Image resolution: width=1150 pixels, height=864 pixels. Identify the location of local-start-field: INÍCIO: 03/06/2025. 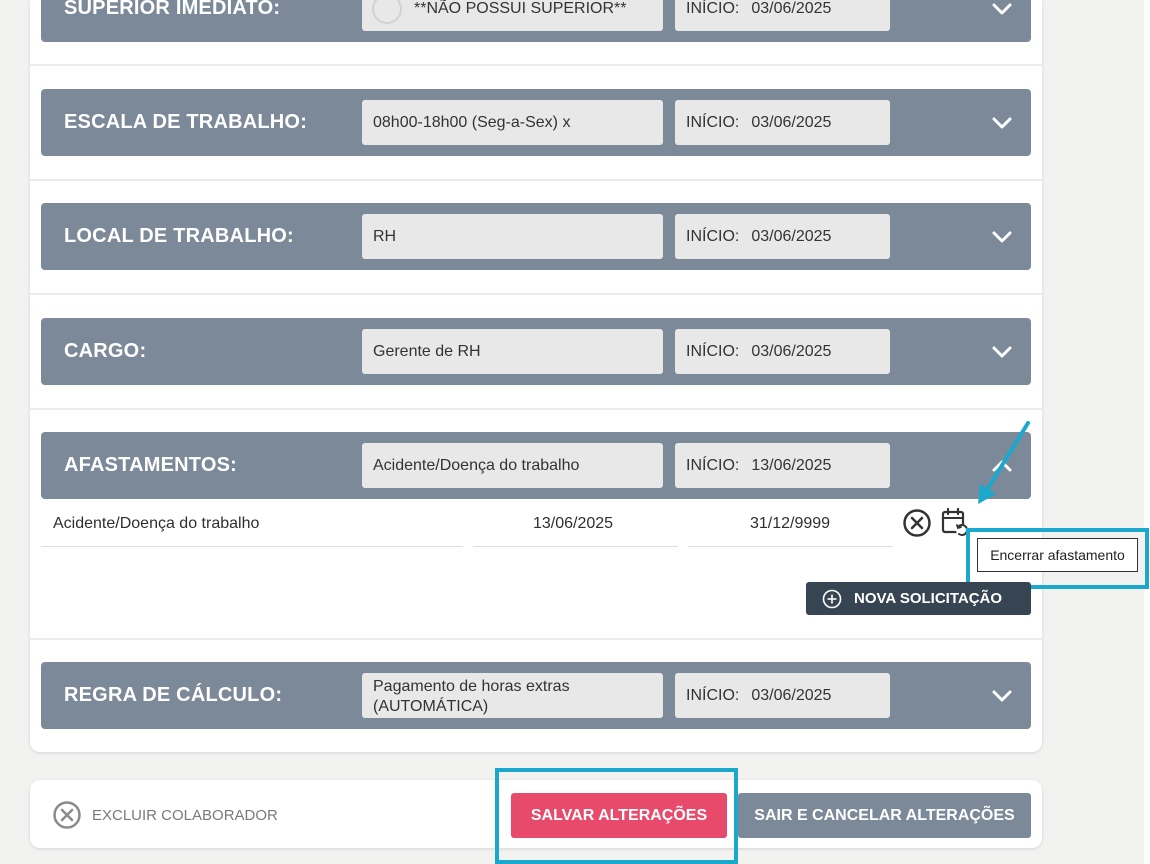
(782, 236).